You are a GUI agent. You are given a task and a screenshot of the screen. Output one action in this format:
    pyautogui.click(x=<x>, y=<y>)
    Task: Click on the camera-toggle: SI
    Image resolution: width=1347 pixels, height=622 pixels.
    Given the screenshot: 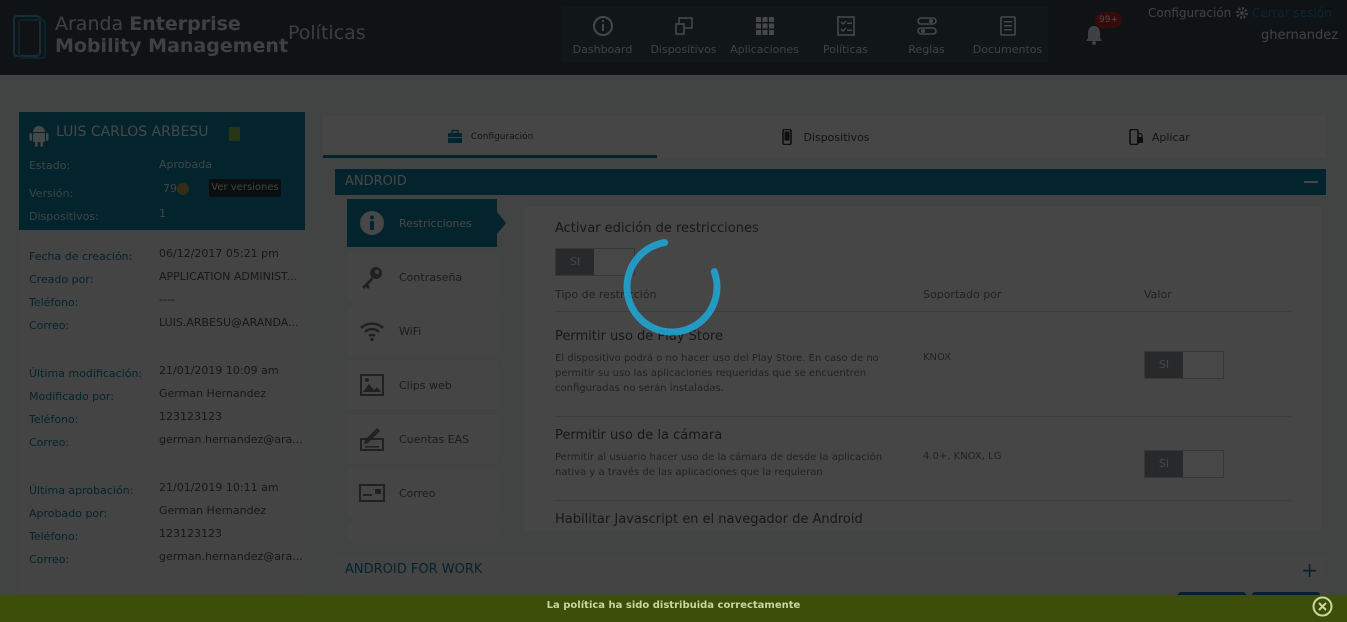 What is the action you would take?
    pyautogui.click(x=1184, y=464)
    